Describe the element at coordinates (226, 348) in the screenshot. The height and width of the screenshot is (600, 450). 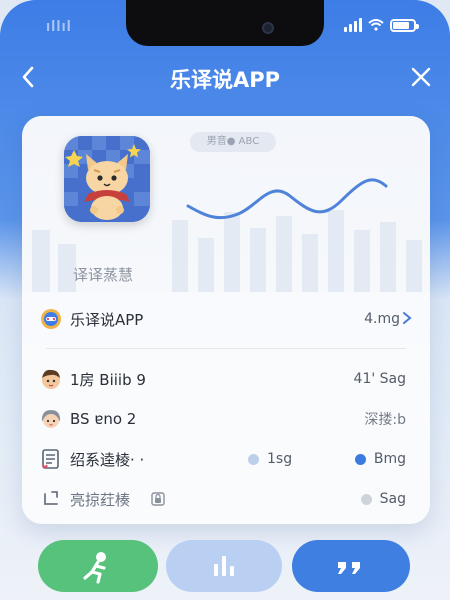
I see `divider` at that location.